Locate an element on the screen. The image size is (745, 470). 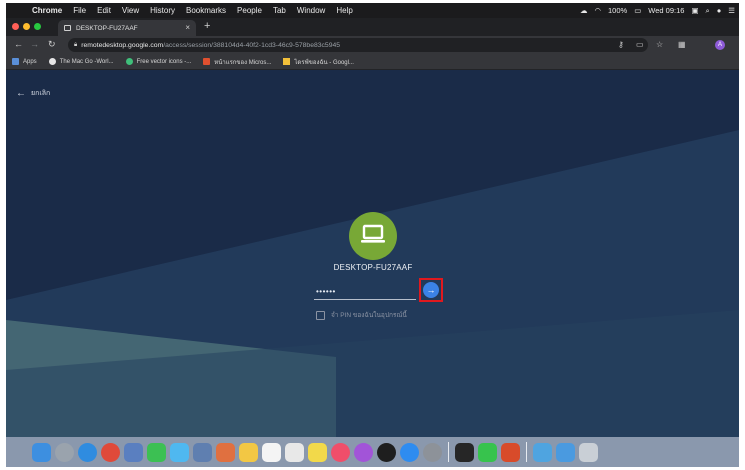
menu-window: Window is located at coordinates (311, 10).